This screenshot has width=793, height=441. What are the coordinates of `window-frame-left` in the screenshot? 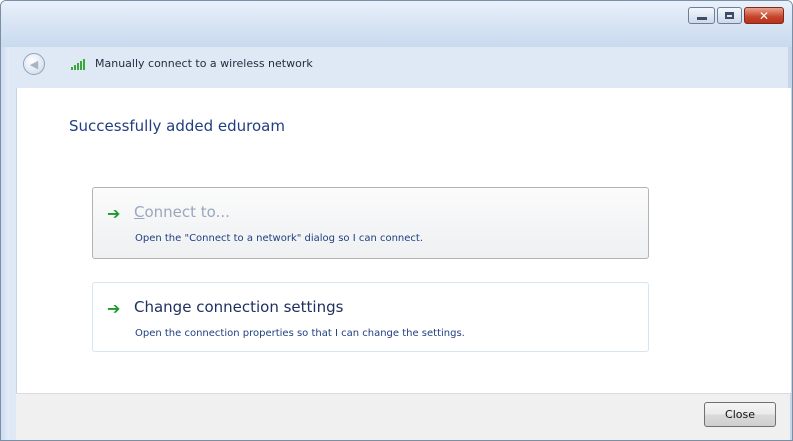 It's located at (5, 243).